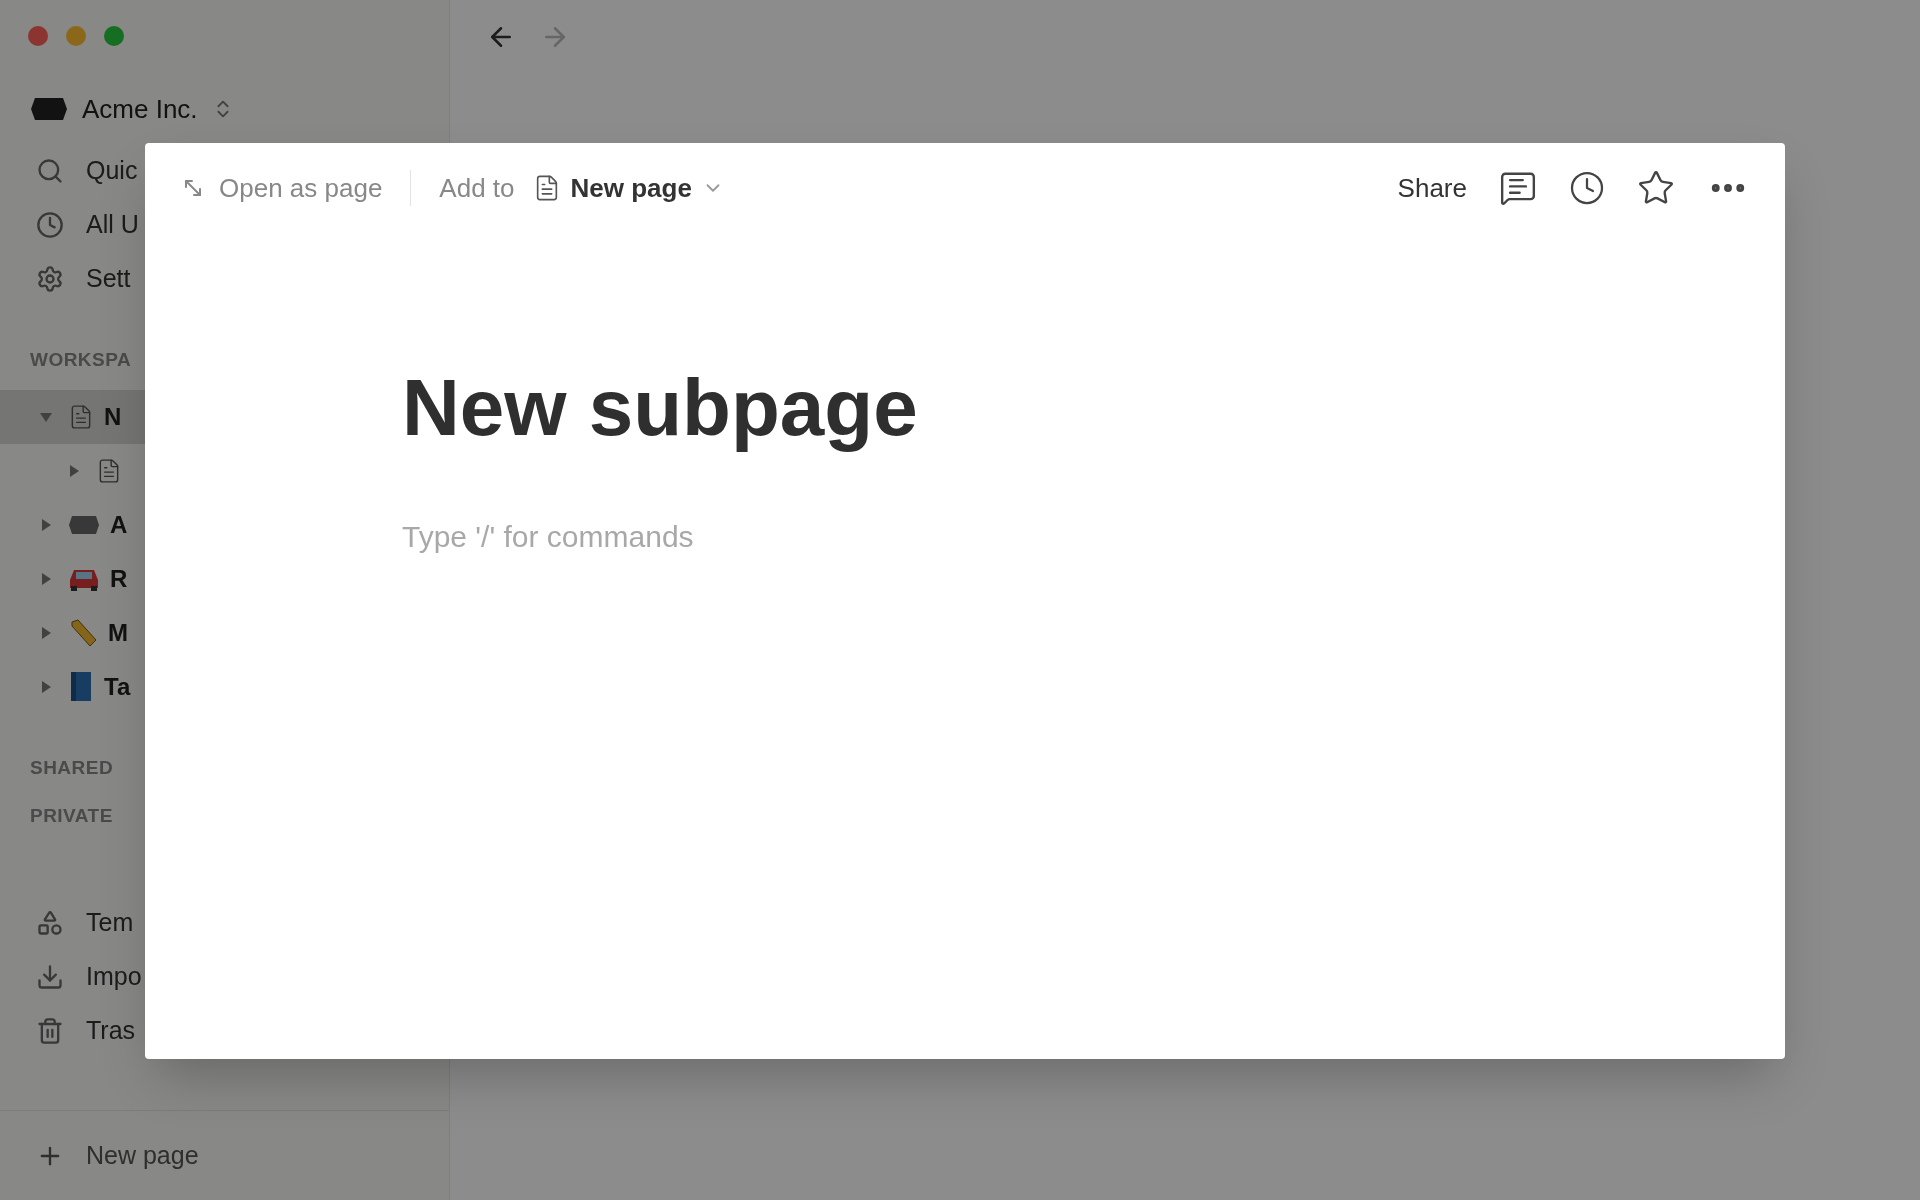 This screenshot has height=1200, width=1920. Describe the element at coordinates (119, 525) in the screenshot. I see `page-title: A` at that location.